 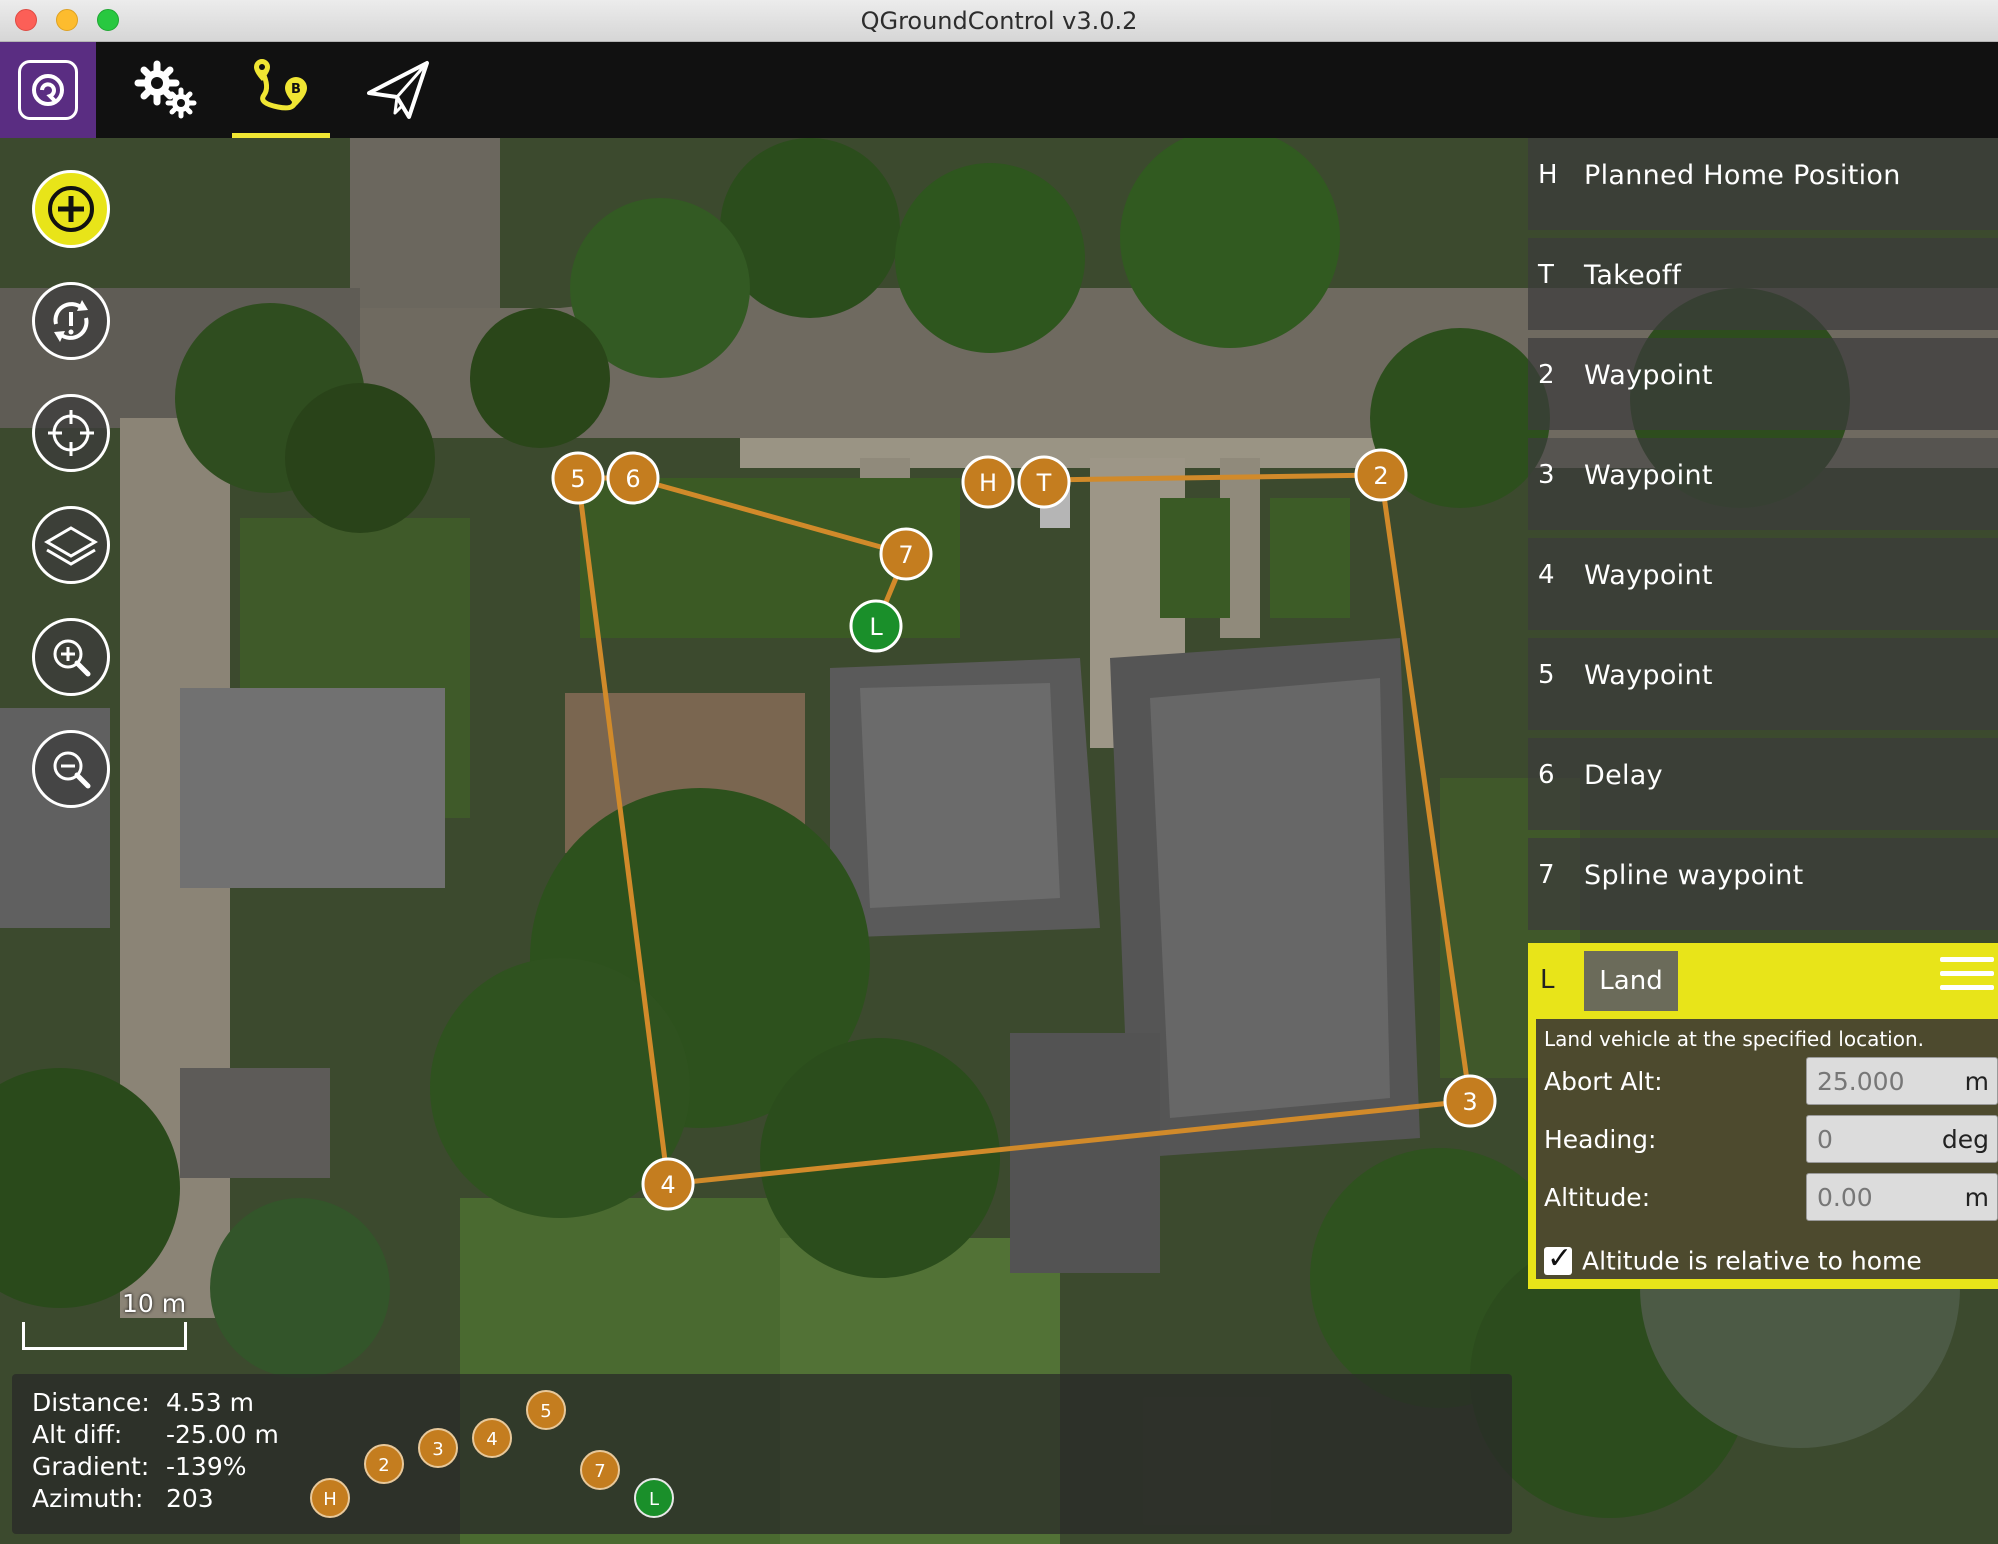 I want to click on center-target-icon, so click(x=71, y=433).